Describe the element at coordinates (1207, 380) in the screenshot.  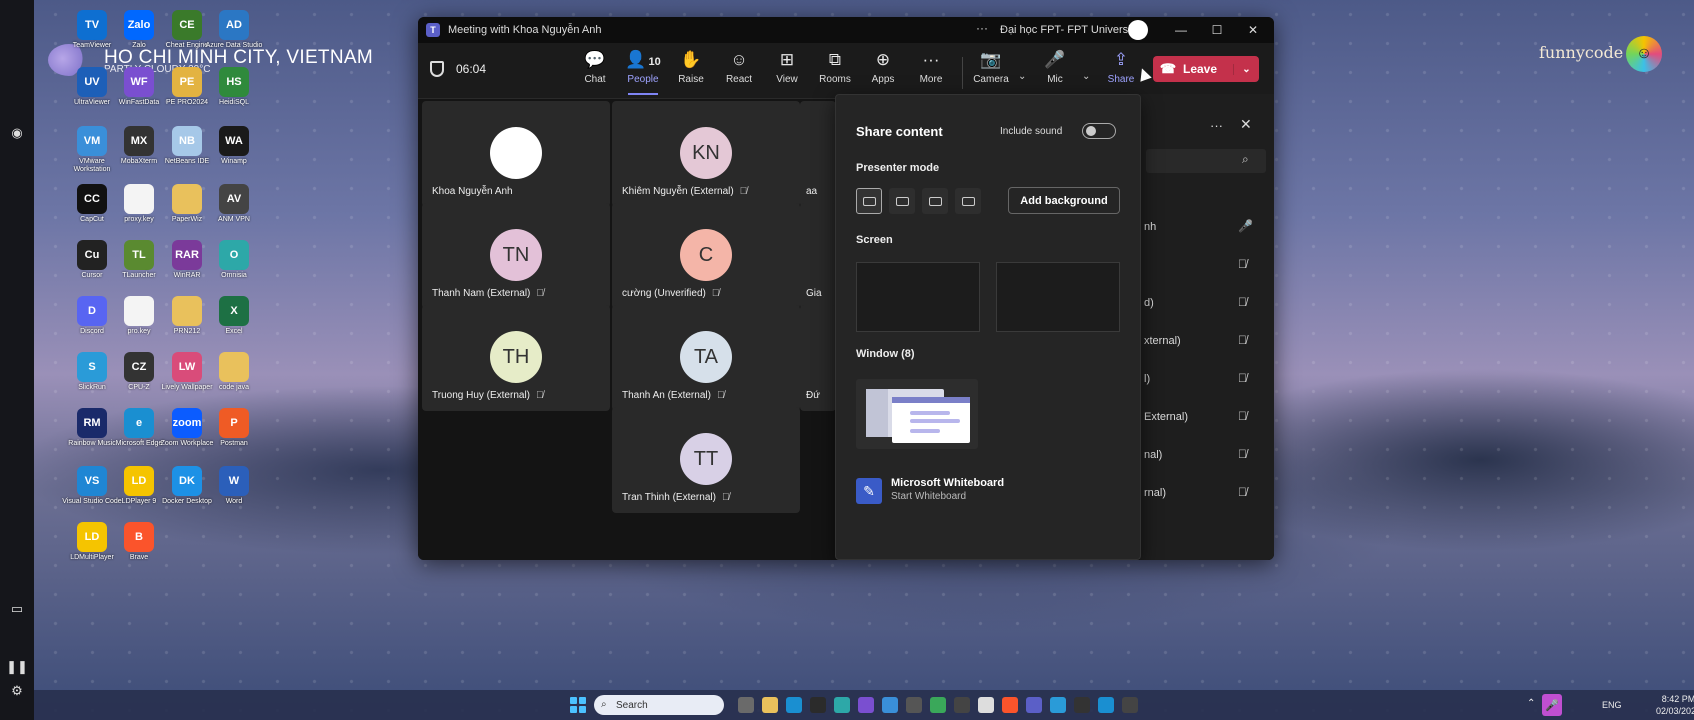
I see `participant-row: l) 🎙̸` at that location.